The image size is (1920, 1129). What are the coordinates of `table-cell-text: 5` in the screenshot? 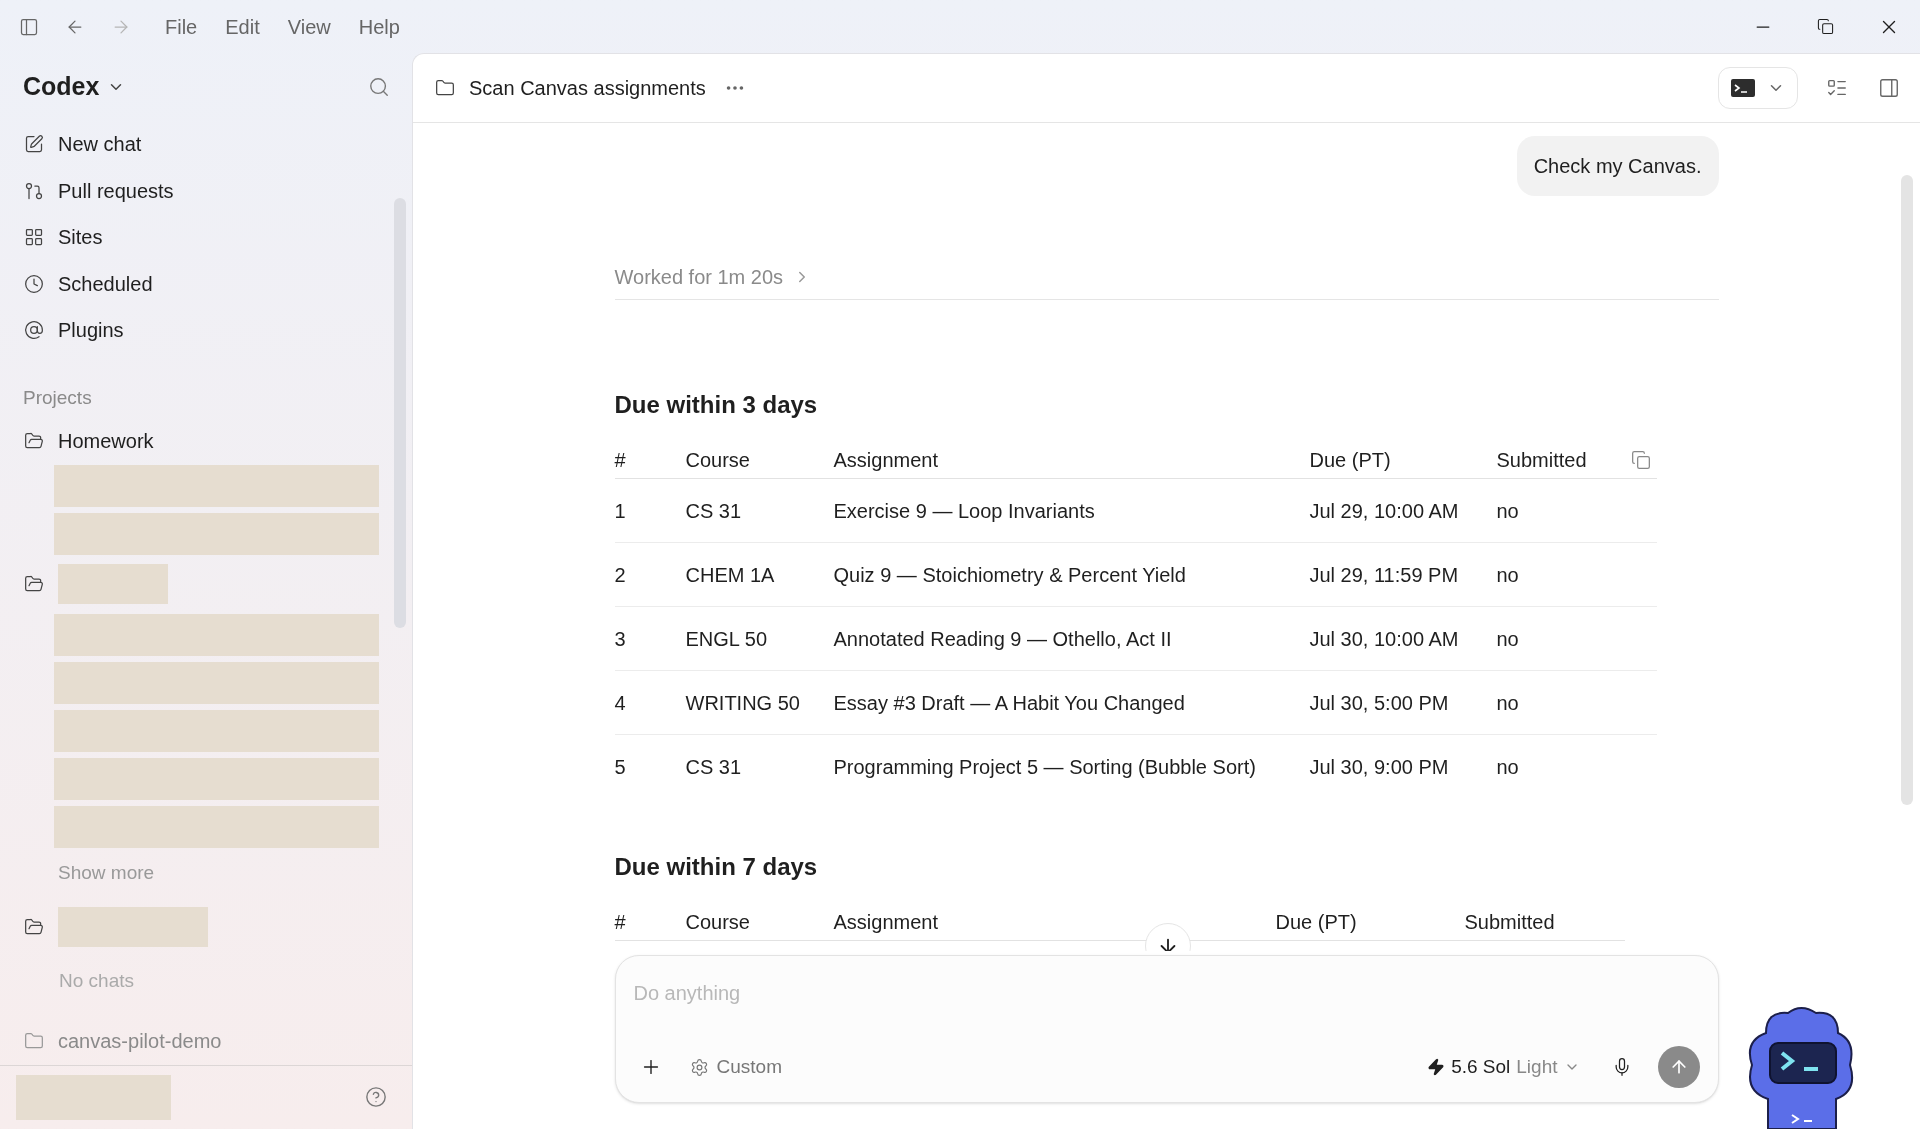 It's located at (620, 767).